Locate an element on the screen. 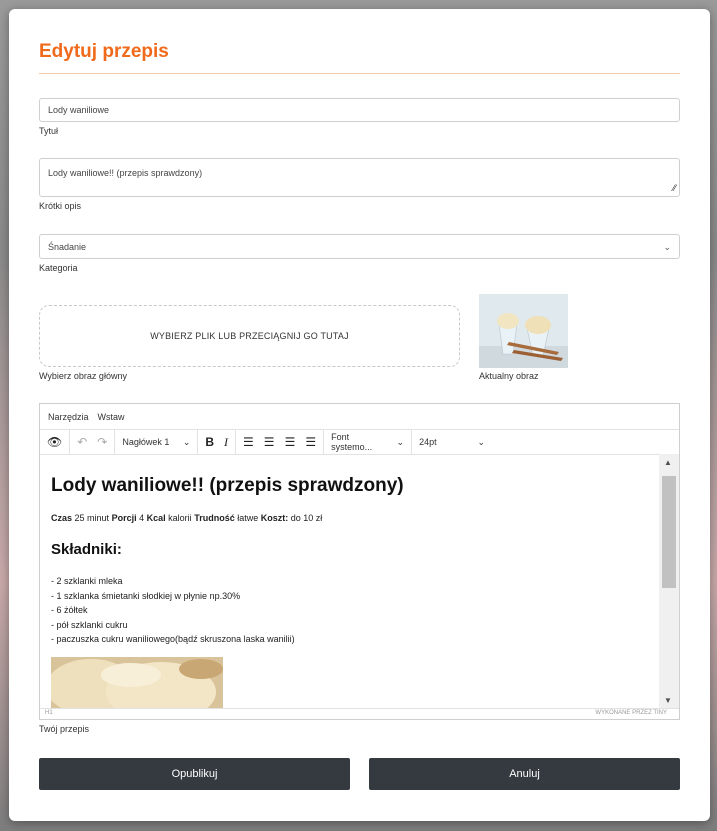 The height and width of the screenshot is (831, 717). page-title: Edytuj przepis is located at coordinates (104, 51).